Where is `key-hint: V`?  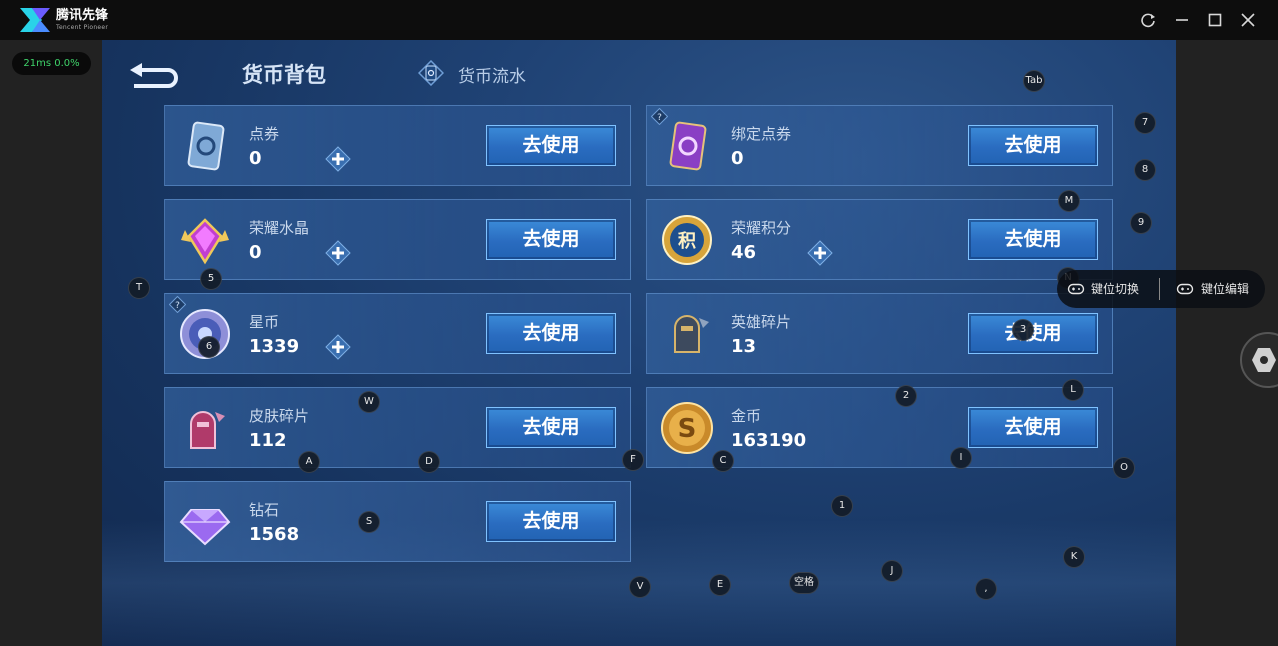
key-hint: V is located at coordinates (640, 587).